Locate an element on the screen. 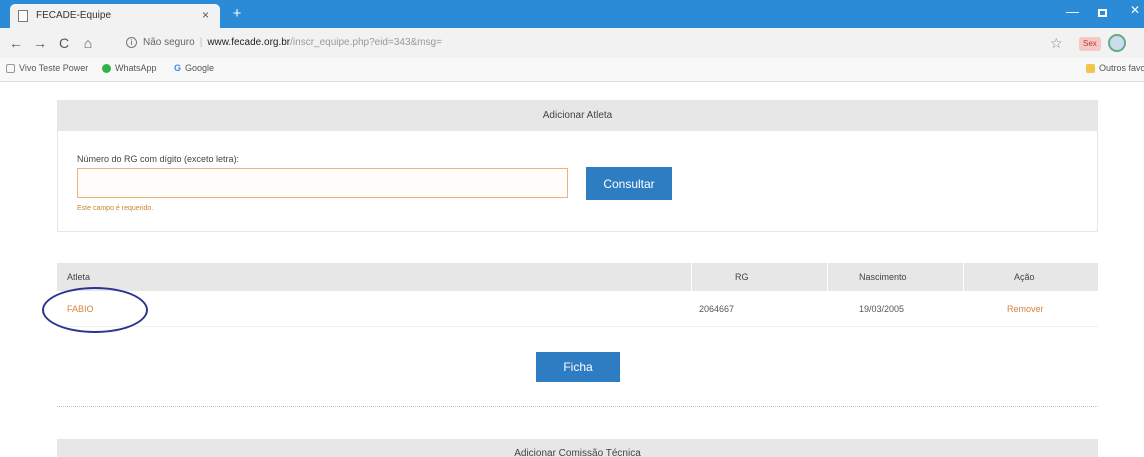 This screenshot has height=457, width=1144. browser-tab: FECADE-Equipe × is located at coordinates (115, 16).